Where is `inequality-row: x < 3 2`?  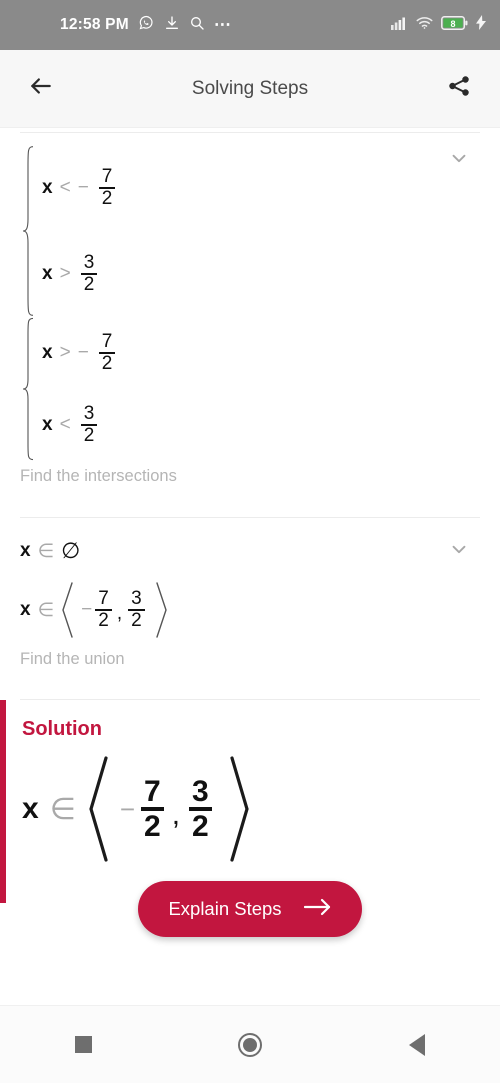 inequality-row: x < 3 2 is located at coordinates (261, 425).